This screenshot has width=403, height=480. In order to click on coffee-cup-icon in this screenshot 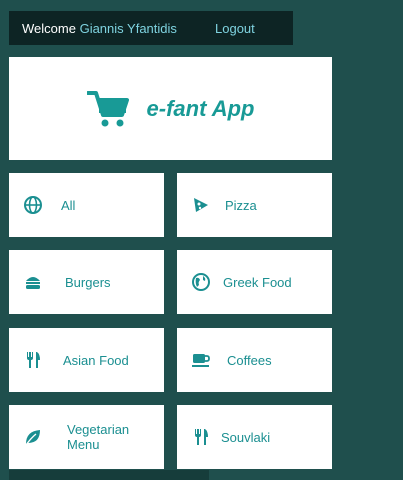, I will do `click(201, 360)`.